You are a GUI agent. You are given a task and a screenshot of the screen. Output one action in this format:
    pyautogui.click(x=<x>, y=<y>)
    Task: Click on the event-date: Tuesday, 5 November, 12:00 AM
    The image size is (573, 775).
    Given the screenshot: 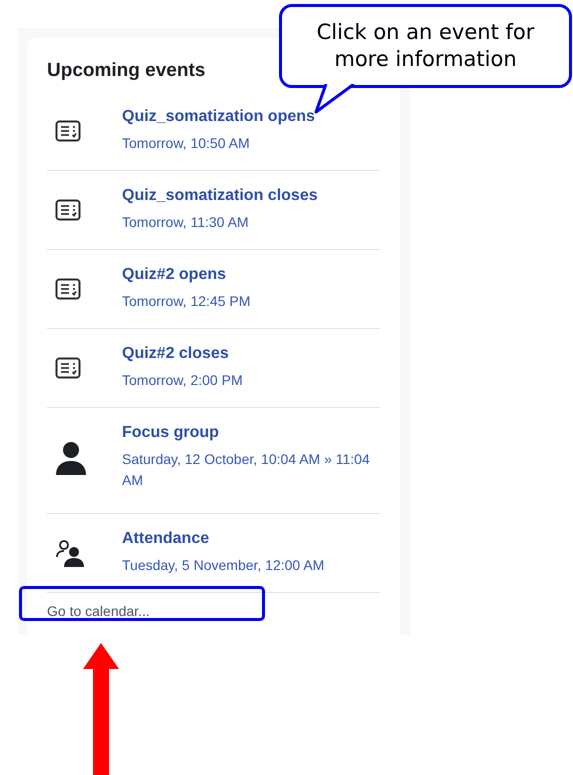 What is the action you would take?
    pyautogui.click(x=224, y=565)
    